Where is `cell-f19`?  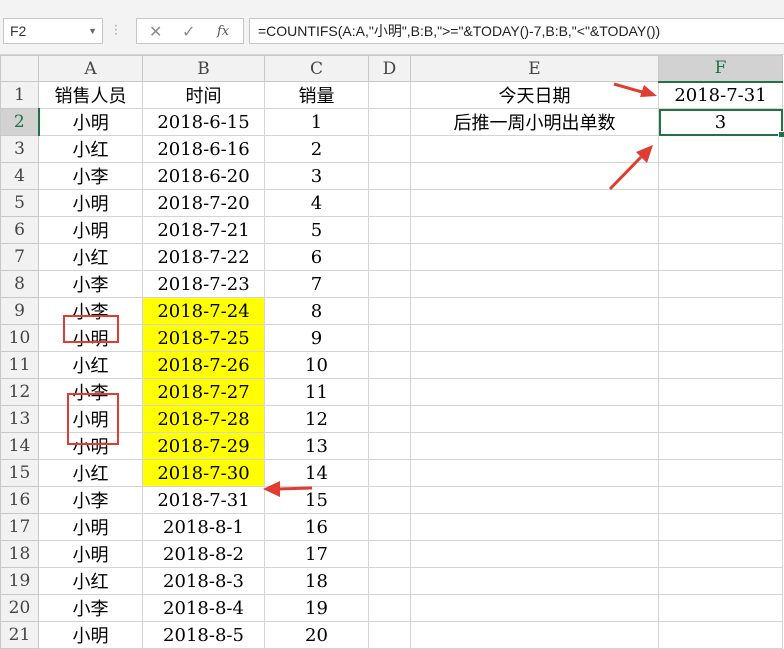 cell-f19 is located at coordinates (720, 581).